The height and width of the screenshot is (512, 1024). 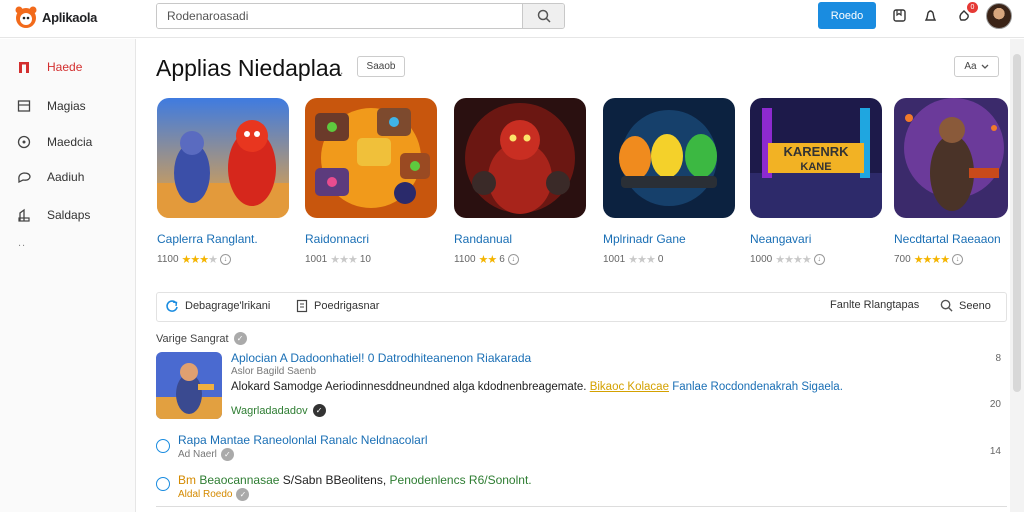 I want to click on sidebar-more: .., so click(x=22, y=243).